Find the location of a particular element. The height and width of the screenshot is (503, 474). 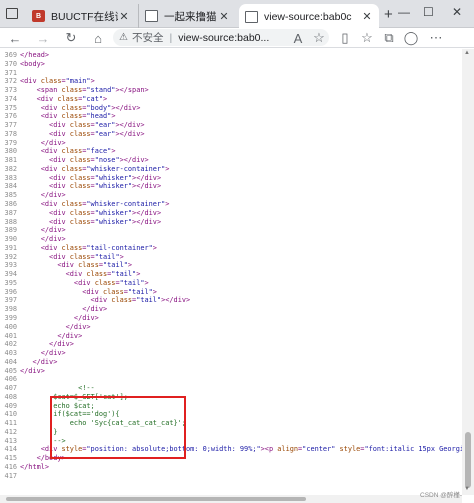

line-number: 387 is located at coordinates (10, 212).